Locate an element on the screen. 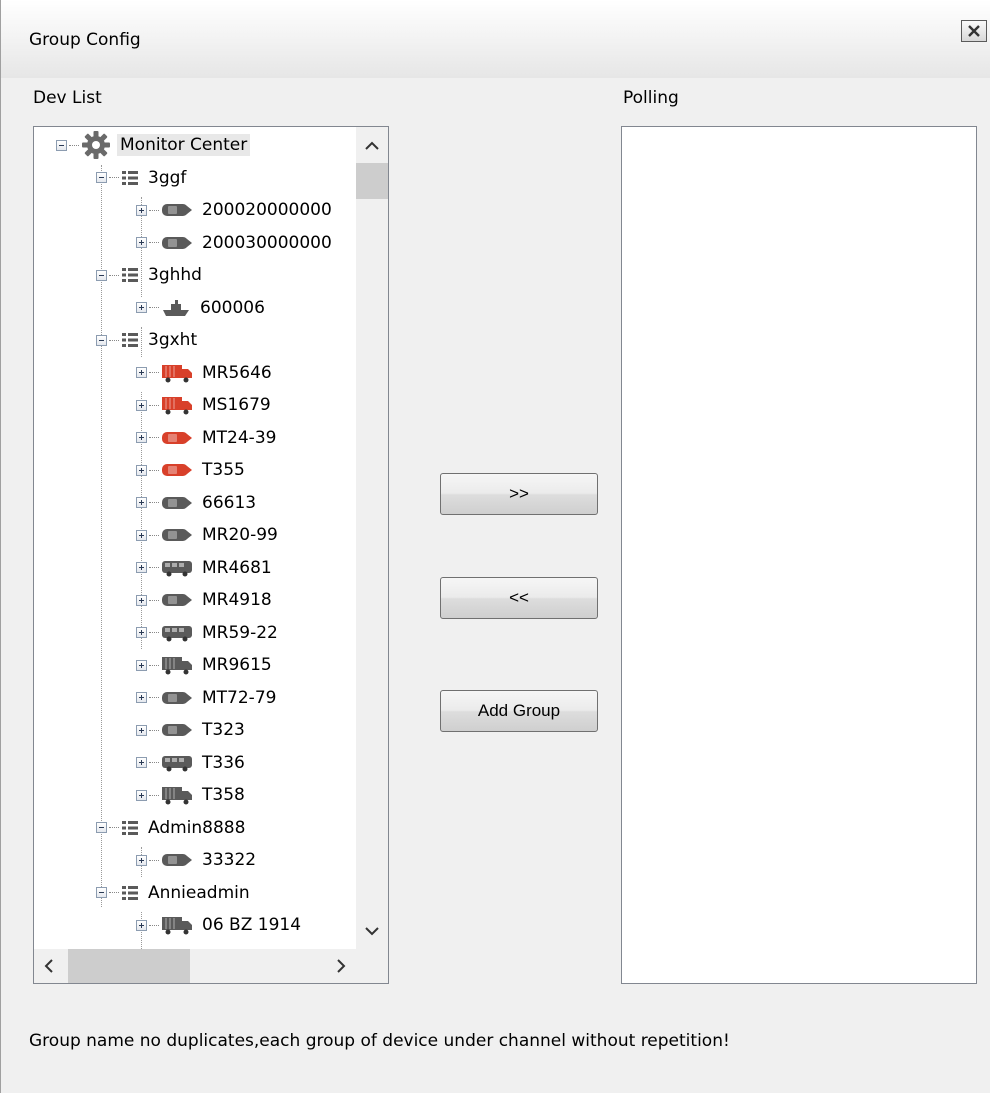 This screenshot has width=990, height=1093. horizontal-scrollbar is located at coordinates (195, 966).